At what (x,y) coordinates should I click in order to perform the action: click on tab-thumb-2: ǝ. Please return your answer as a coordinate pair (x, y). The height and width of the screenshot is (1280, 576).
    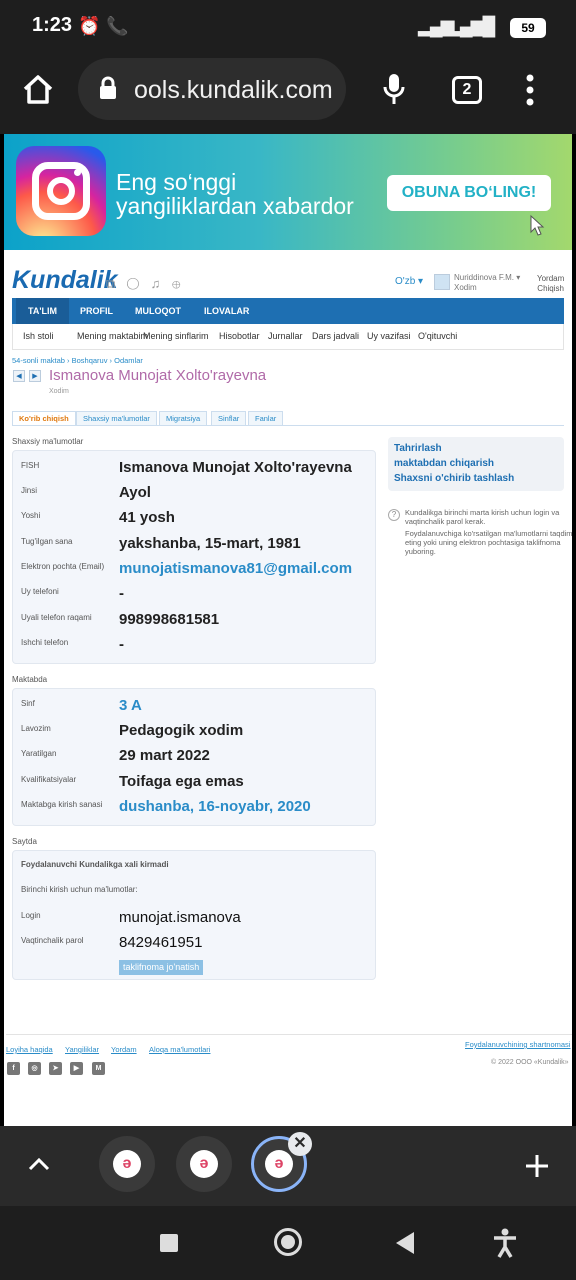
    Looking at the image, I should click on (204, 1164).